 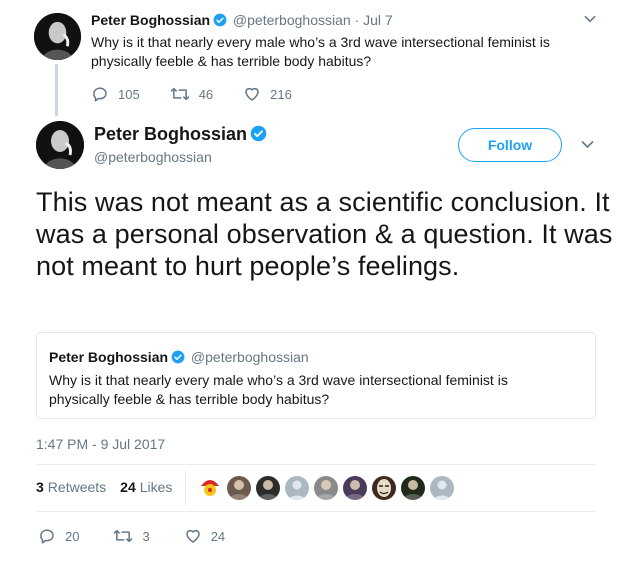 What do you see at coordinates (384, 488) in the screenshot?
I see `masked-avatar` at bounding box center [384, 488].